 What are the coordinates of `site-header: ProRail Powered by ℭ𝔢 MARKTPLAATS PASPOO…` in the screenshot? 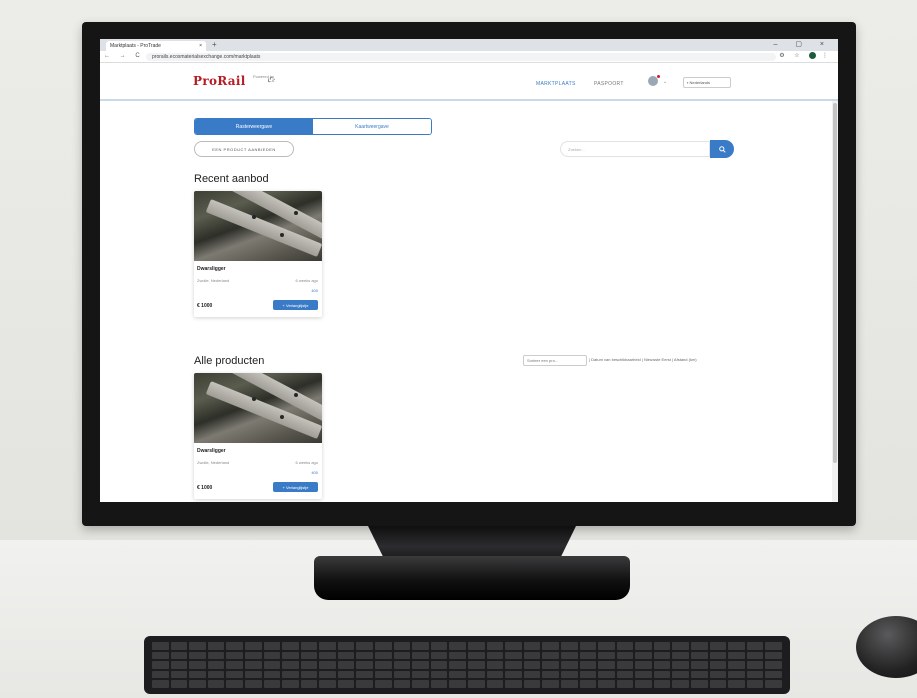 It's located at (469, 82).